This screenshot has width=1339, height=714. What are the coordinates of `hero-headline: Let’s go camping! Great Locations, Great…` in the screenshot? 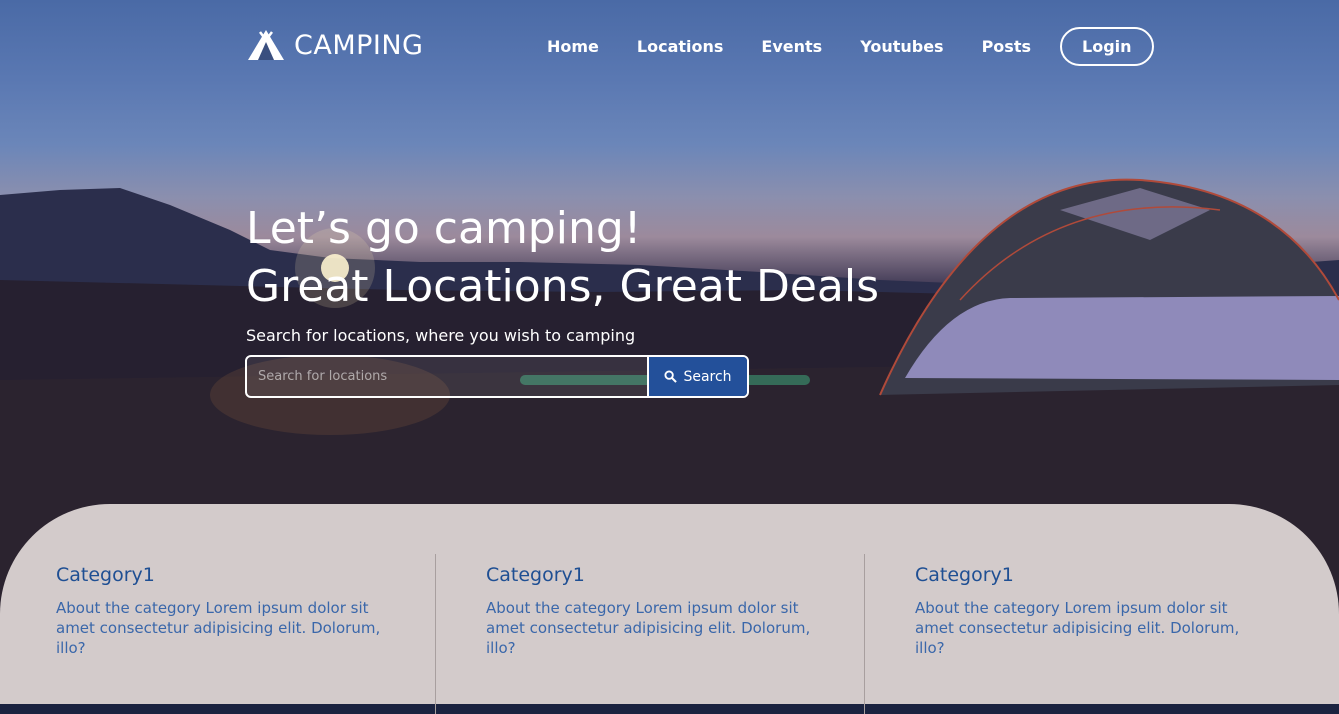 It's located at (562, 258).